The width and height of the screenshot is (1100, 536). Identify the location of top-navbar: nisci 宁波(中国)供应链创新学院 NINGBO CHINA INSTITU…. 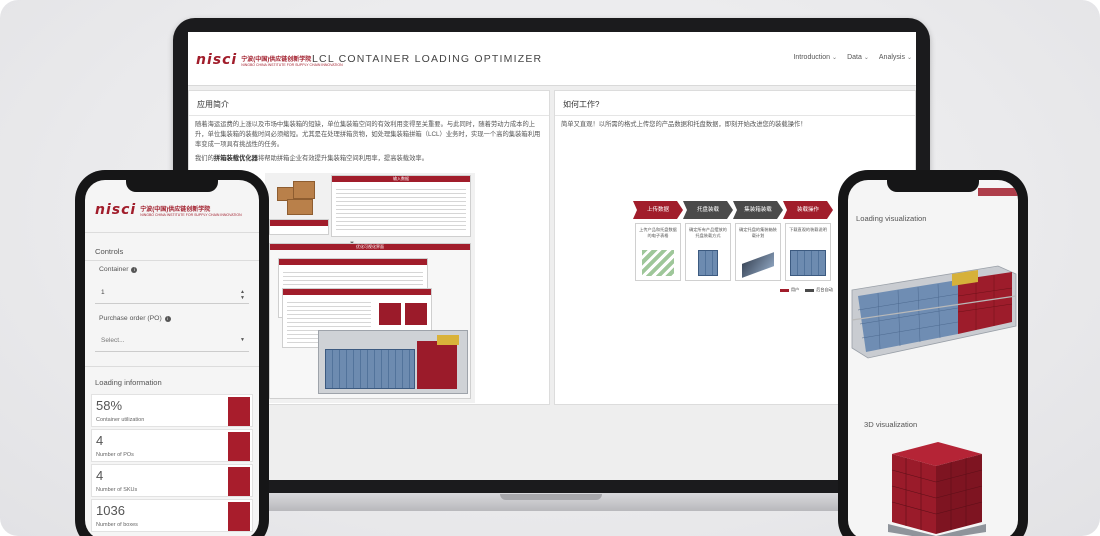
(552, 59).